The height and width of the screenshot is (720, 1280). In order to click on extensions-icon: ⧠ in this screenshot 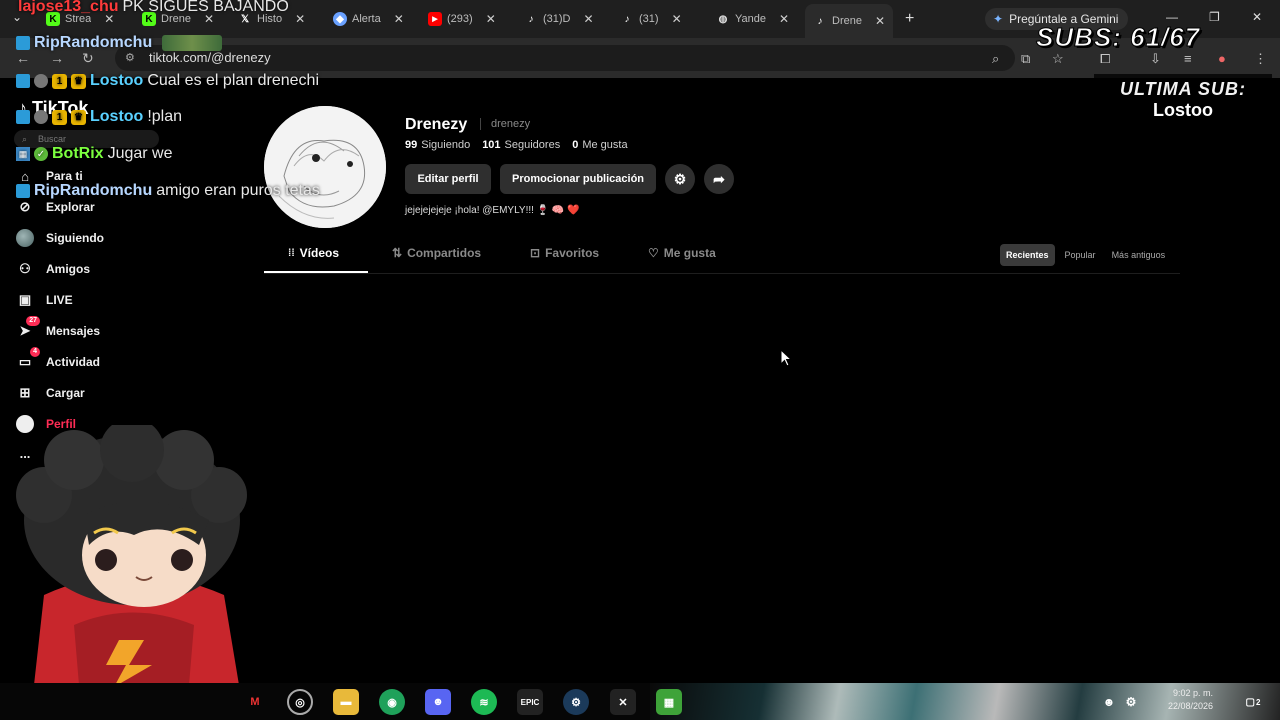, I will do `click(1105, 59)`.